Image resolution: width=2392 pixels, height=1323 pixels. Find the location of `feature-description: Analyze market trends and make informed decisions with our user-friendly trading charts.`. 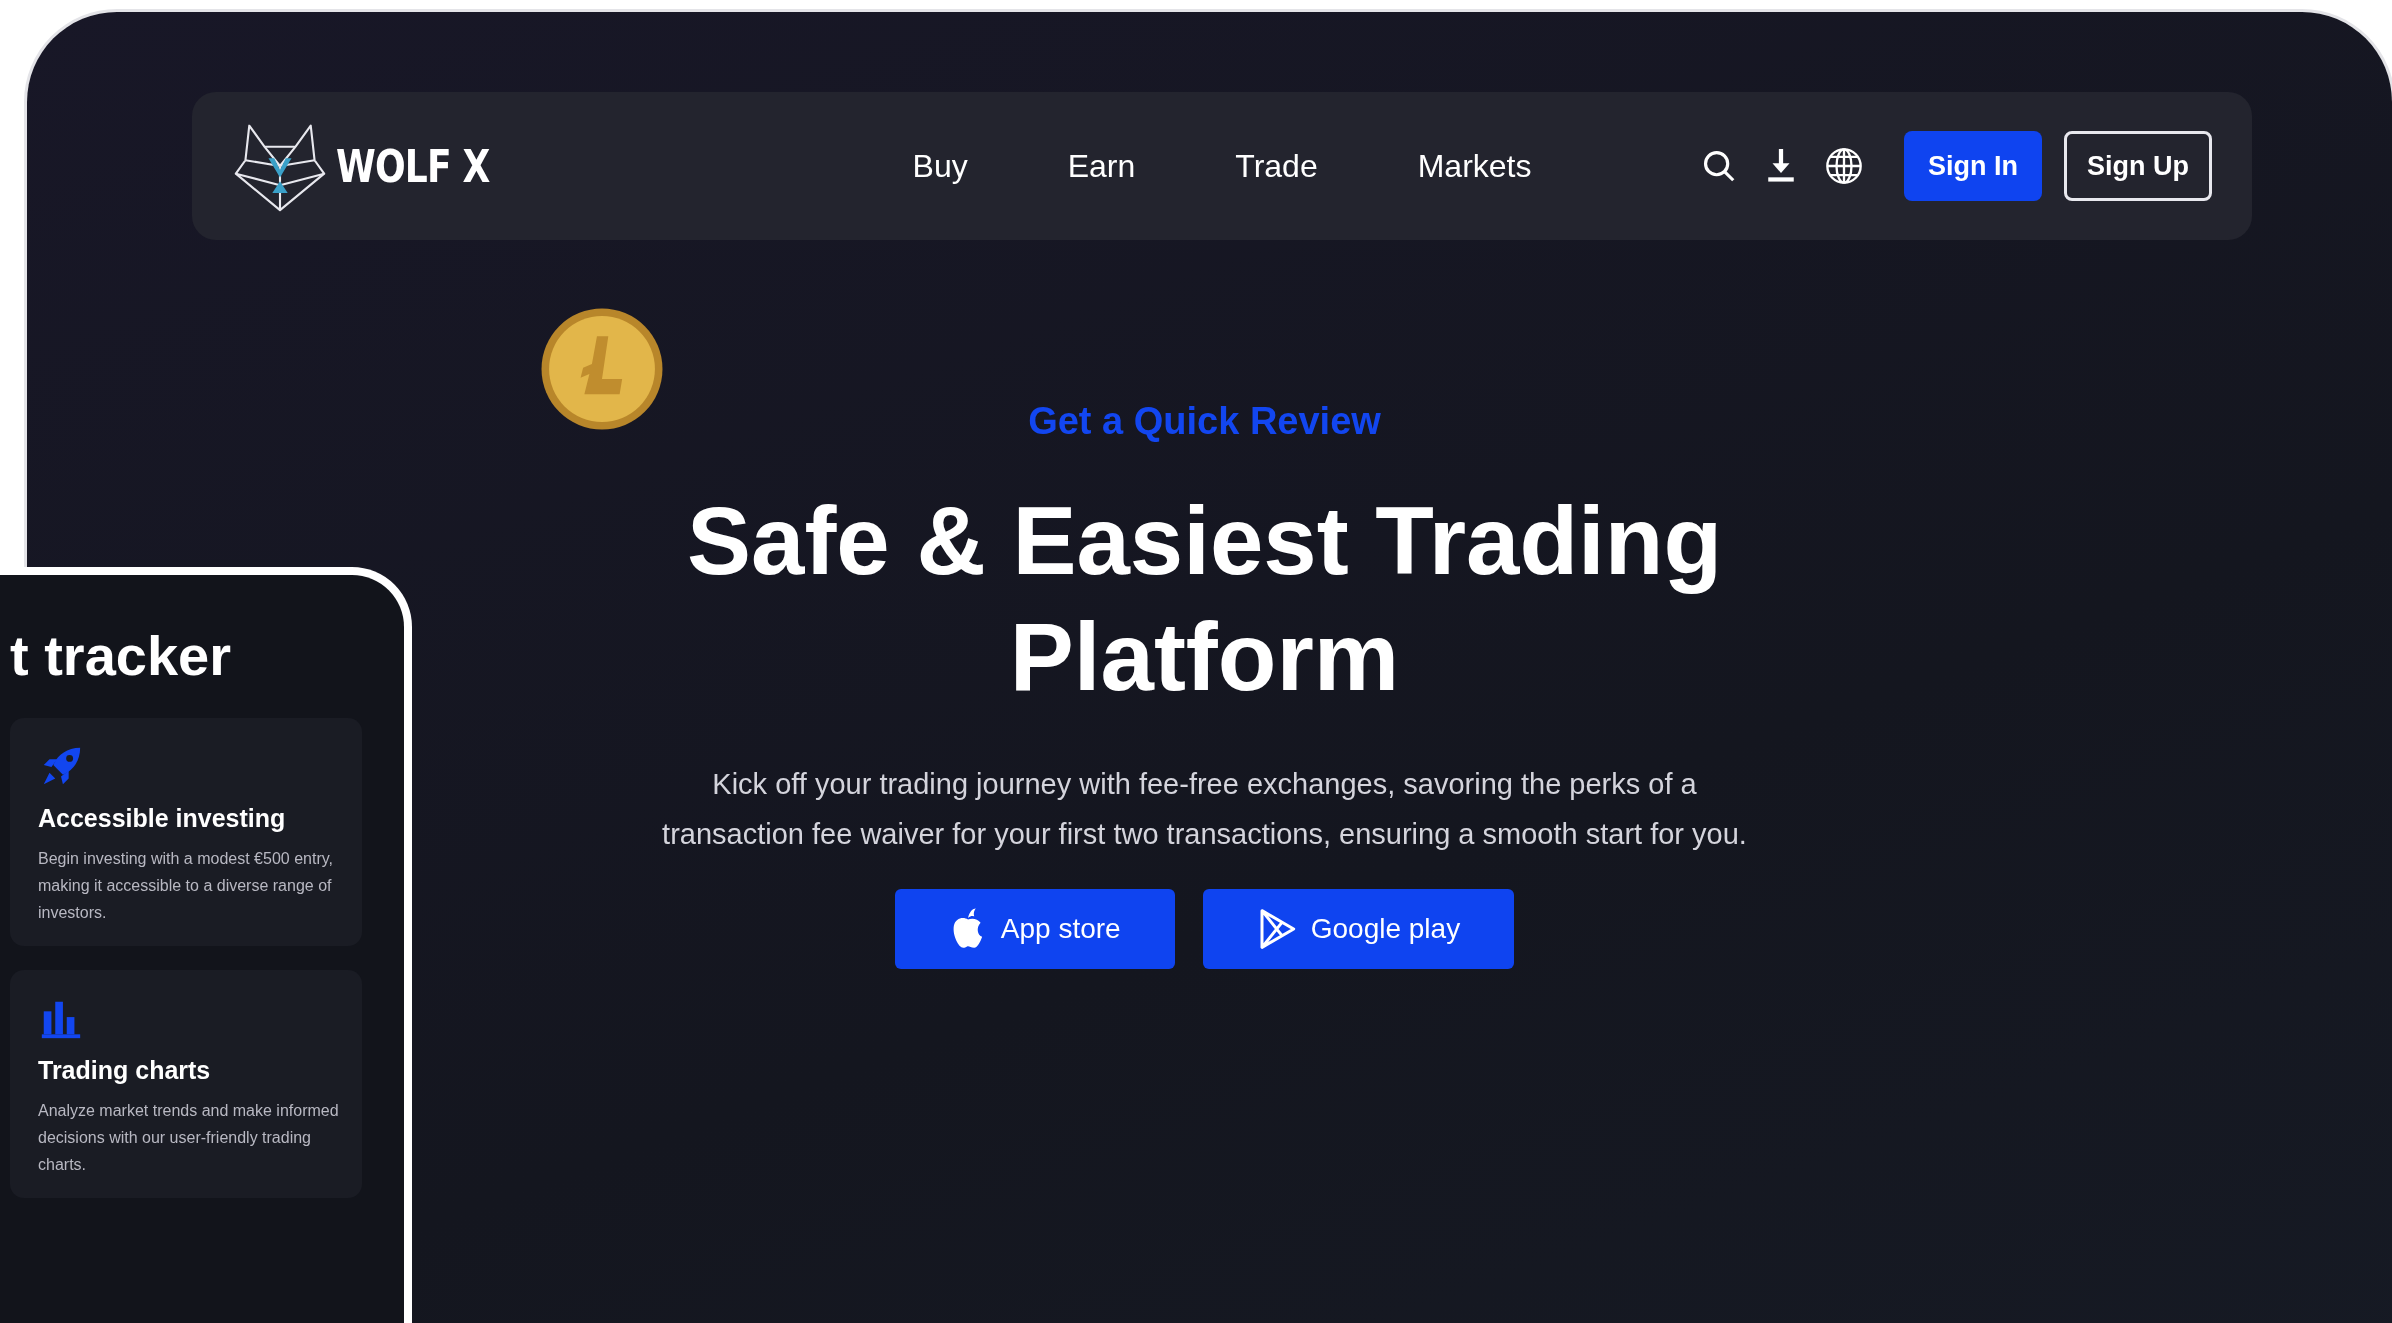

feature-description: Analyze market trends and make informed decisions with our user-friendly trading charts. is located at coordinates (189, 1138).